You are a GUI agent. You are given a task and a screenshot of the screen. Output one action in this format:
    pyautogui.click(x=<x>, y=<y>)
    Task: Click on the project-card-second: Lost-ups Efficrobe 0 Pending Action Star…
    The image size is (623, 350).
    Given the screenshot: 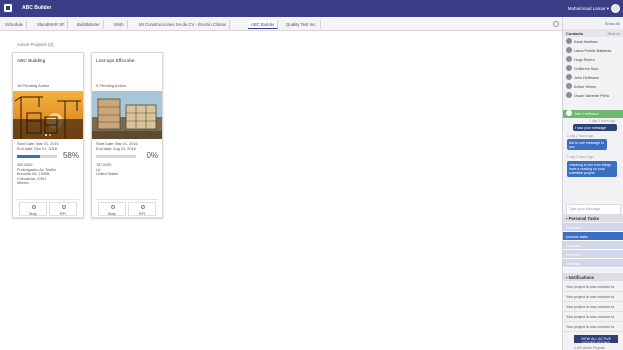 What is the action you would take?
    pyautogui.click(x=127, y=135)
    